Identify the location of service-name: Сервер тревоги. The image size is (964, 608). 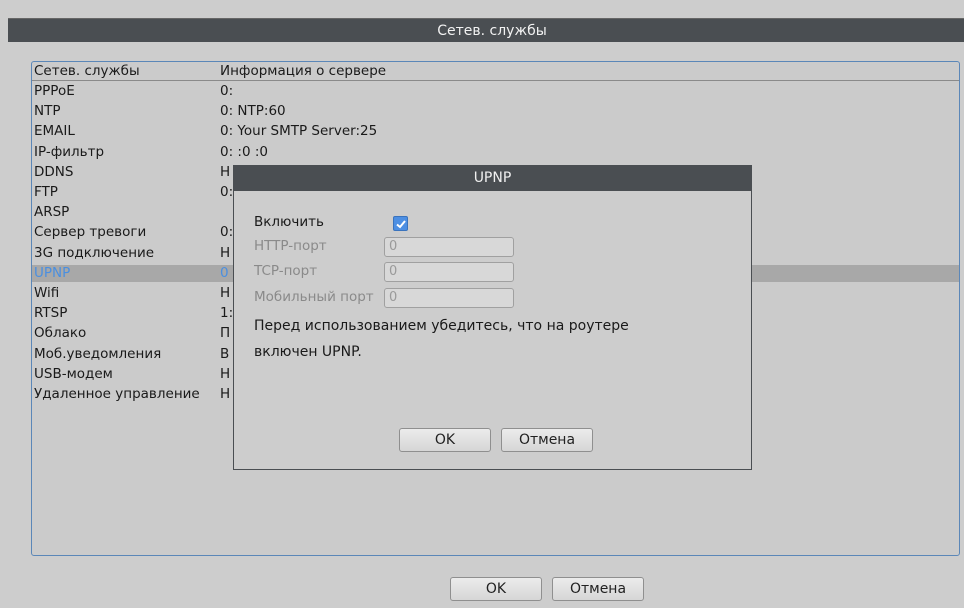
(90, 232).